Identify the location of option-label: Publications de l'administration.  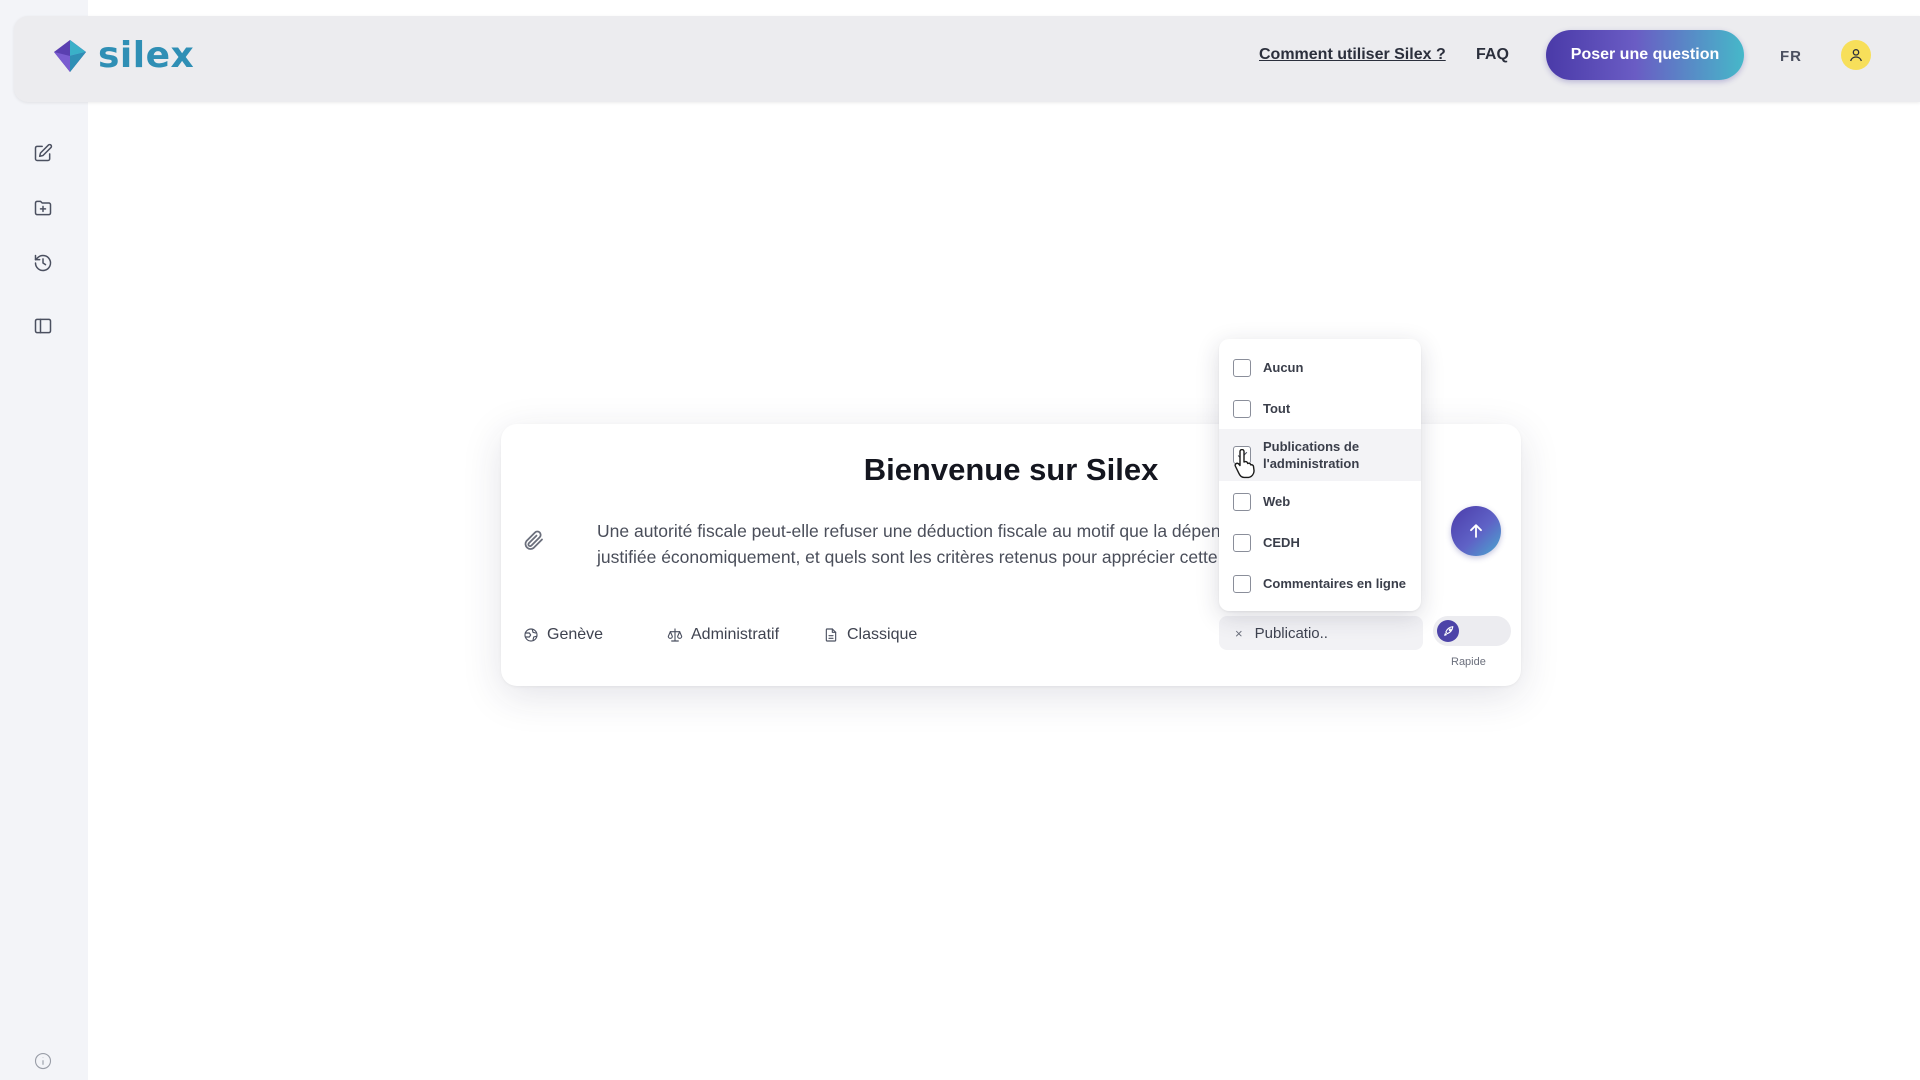
(1311, 455).